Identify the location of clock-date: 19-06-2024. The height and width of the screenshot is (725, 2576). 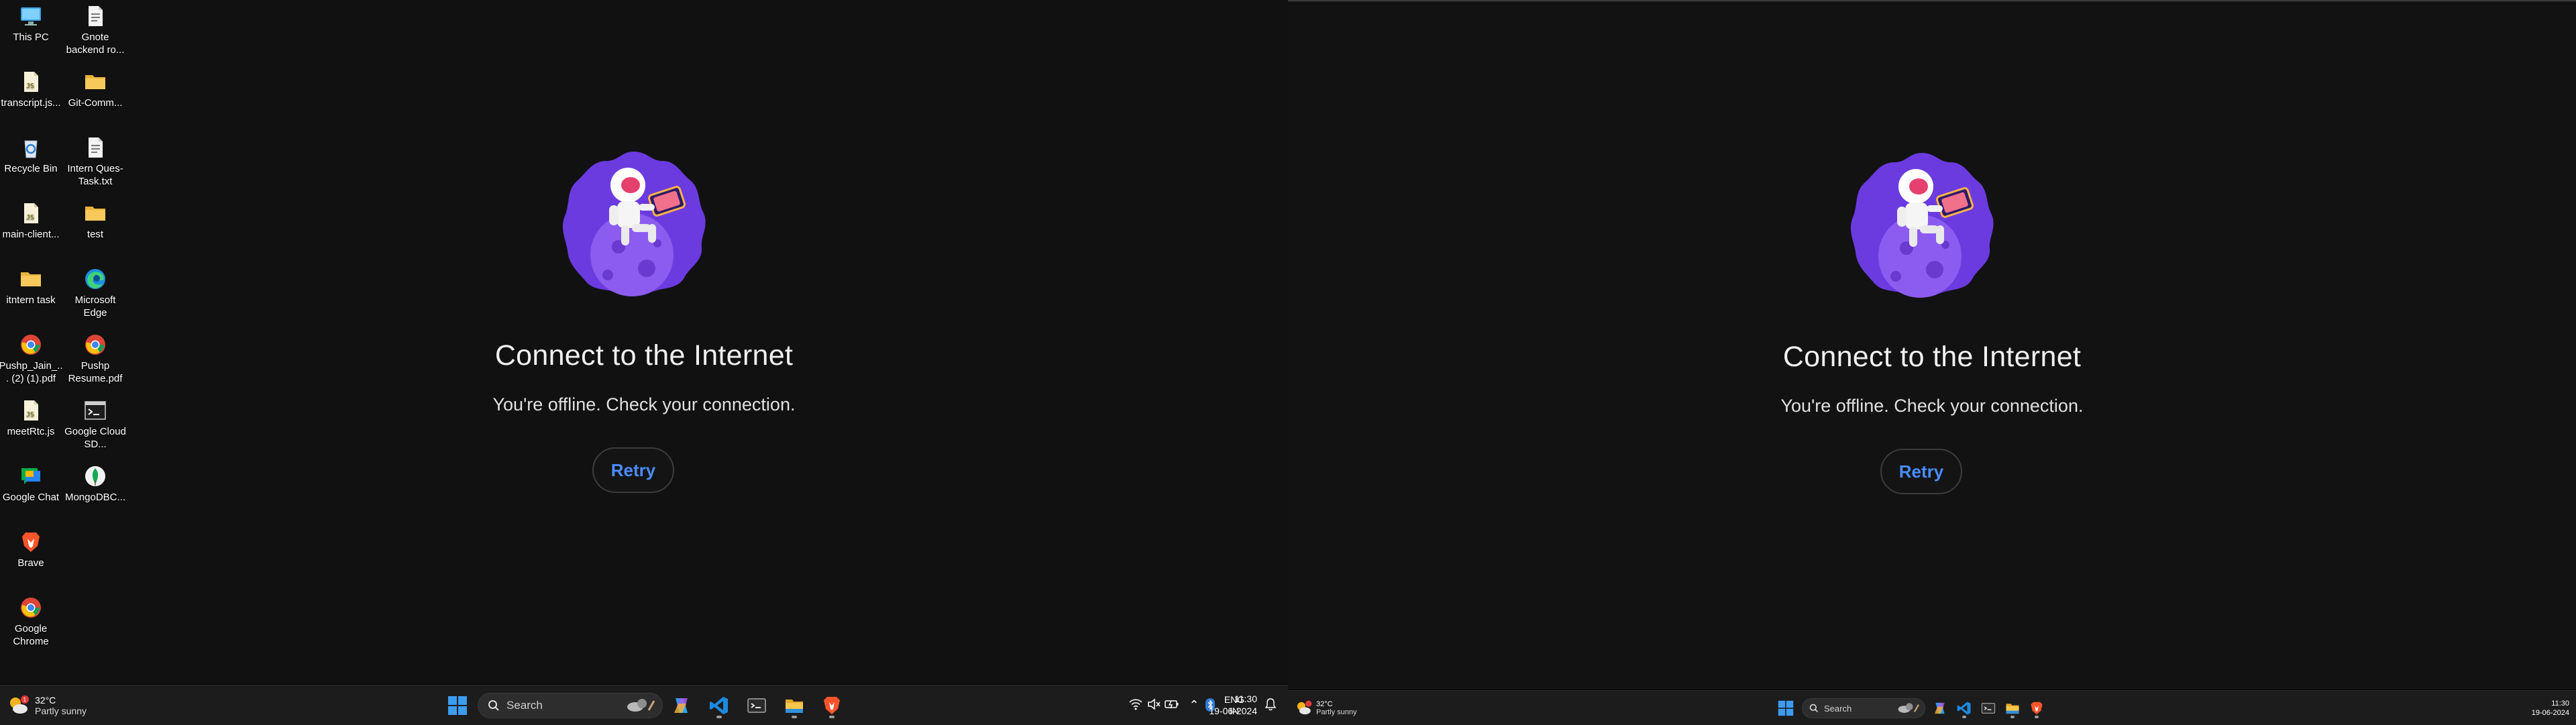
(1233, 711).